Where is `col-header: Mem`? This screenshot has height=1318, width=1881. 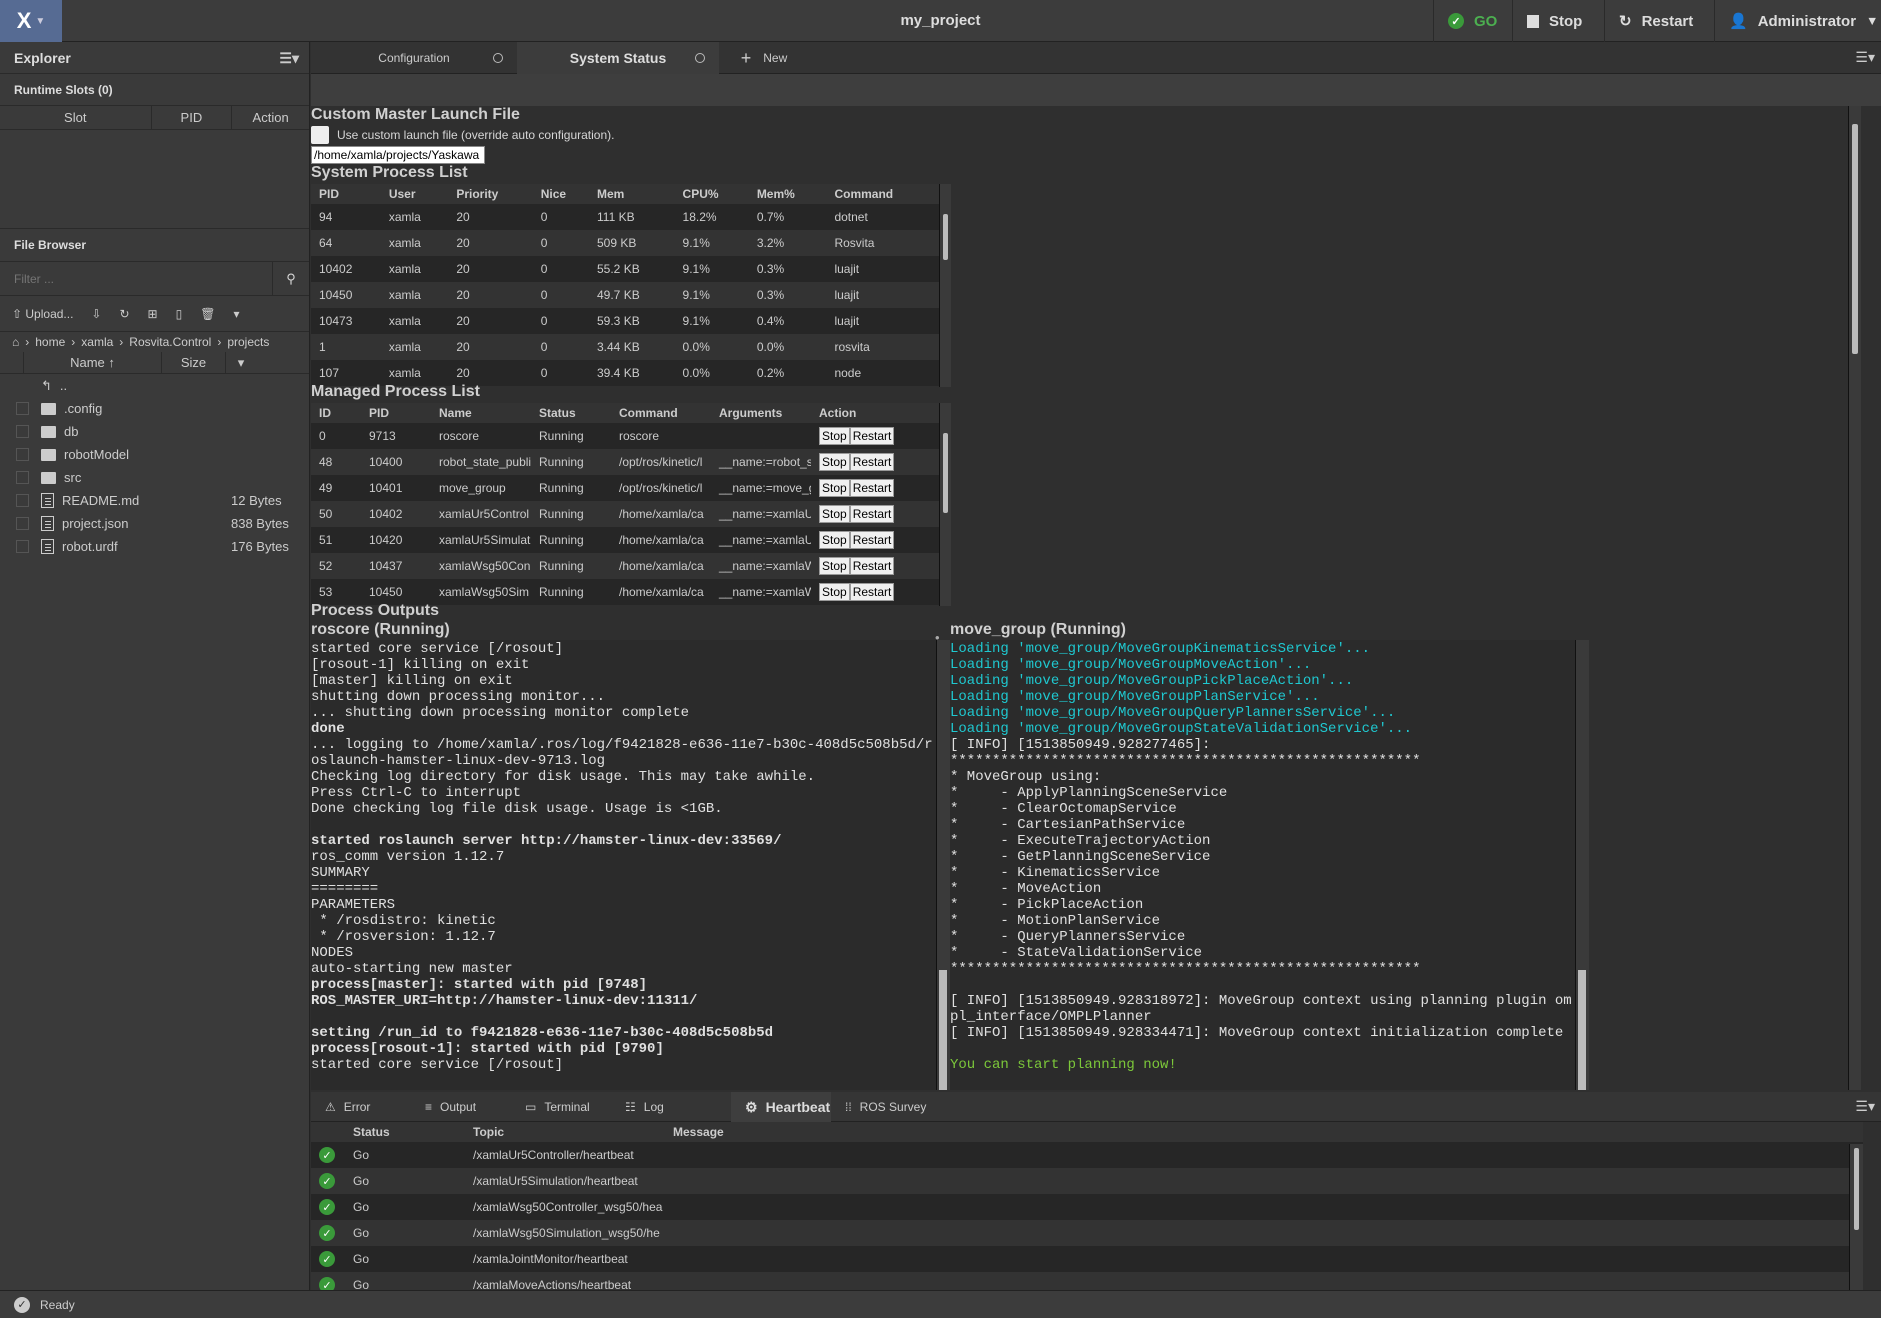 col-header: Mem is located at coordinates (632, 194).